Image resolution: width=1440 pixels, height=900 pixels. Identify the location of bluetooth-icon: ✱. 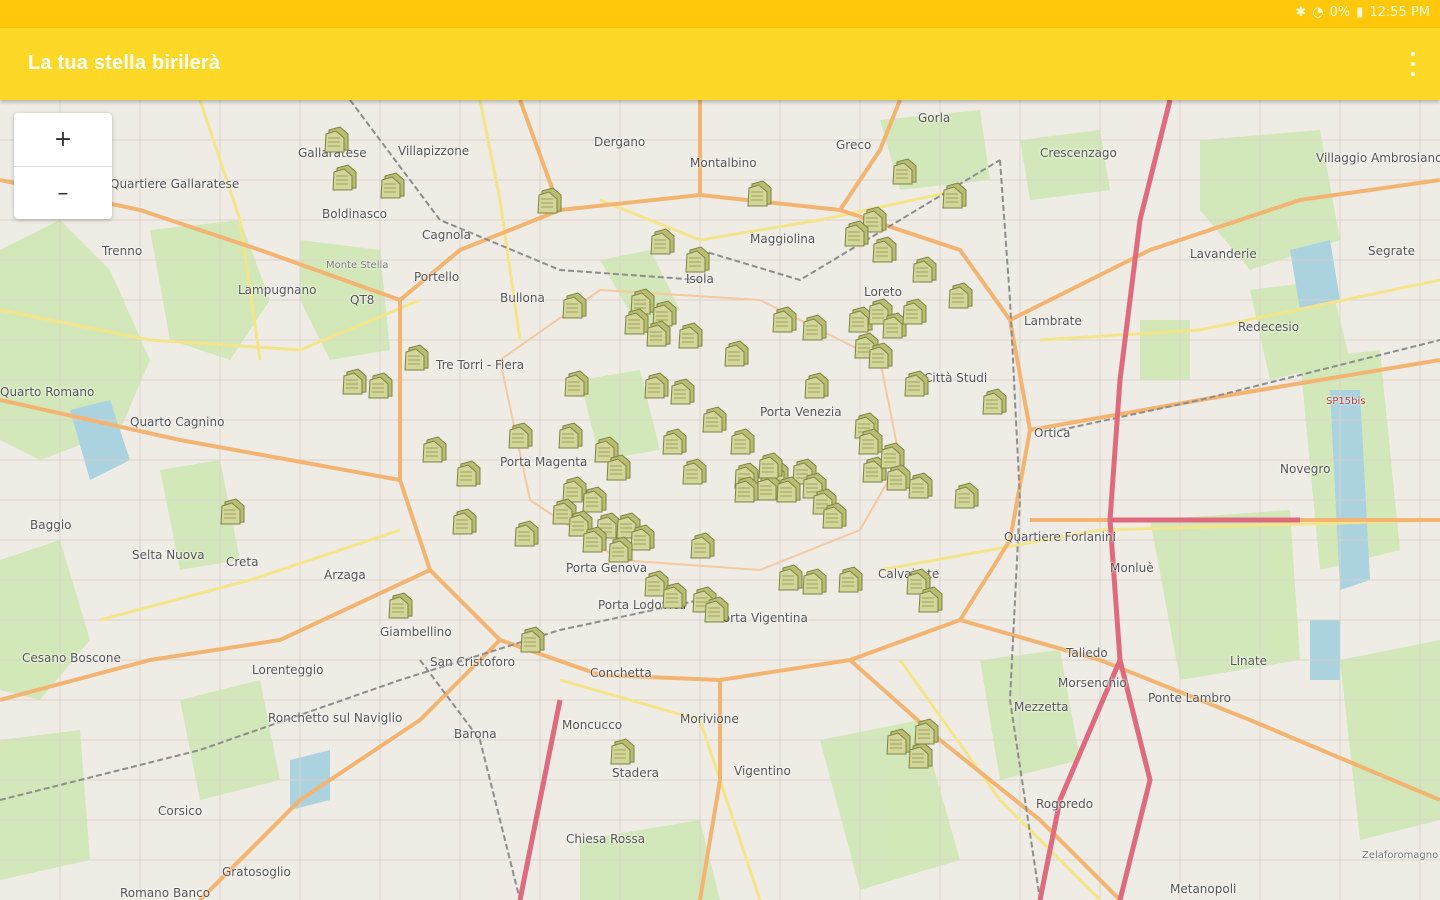
(1301, 12).